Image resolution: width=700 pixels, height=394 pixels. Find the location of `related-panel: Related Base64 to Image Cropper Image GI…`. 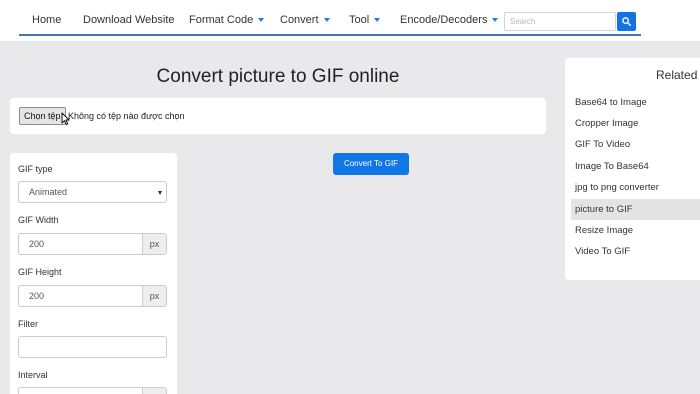

related-panel: Related Base64 to Image Cropper Image GI… is located at coordinates (632, 169).